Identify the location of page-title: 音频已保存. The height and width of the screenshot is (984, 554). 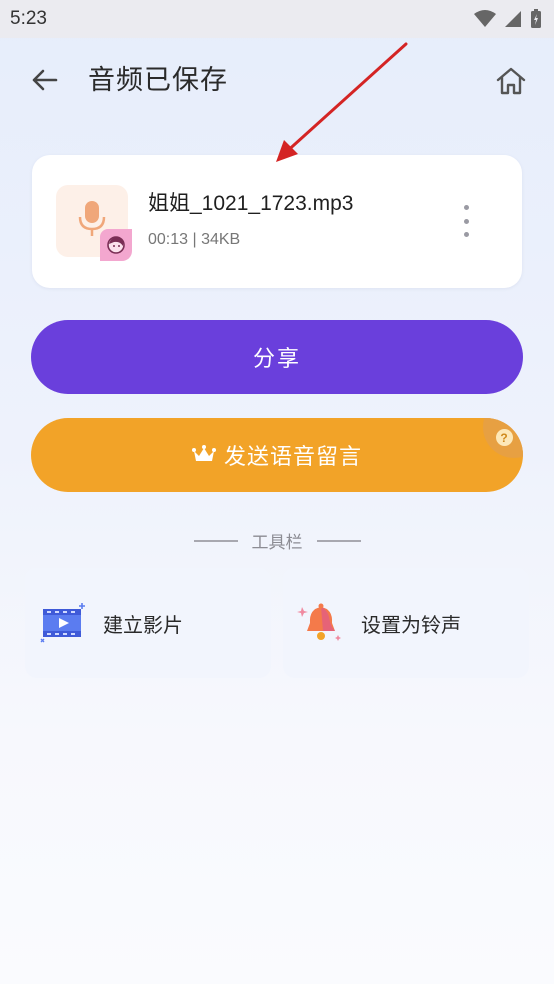
(158, 80).